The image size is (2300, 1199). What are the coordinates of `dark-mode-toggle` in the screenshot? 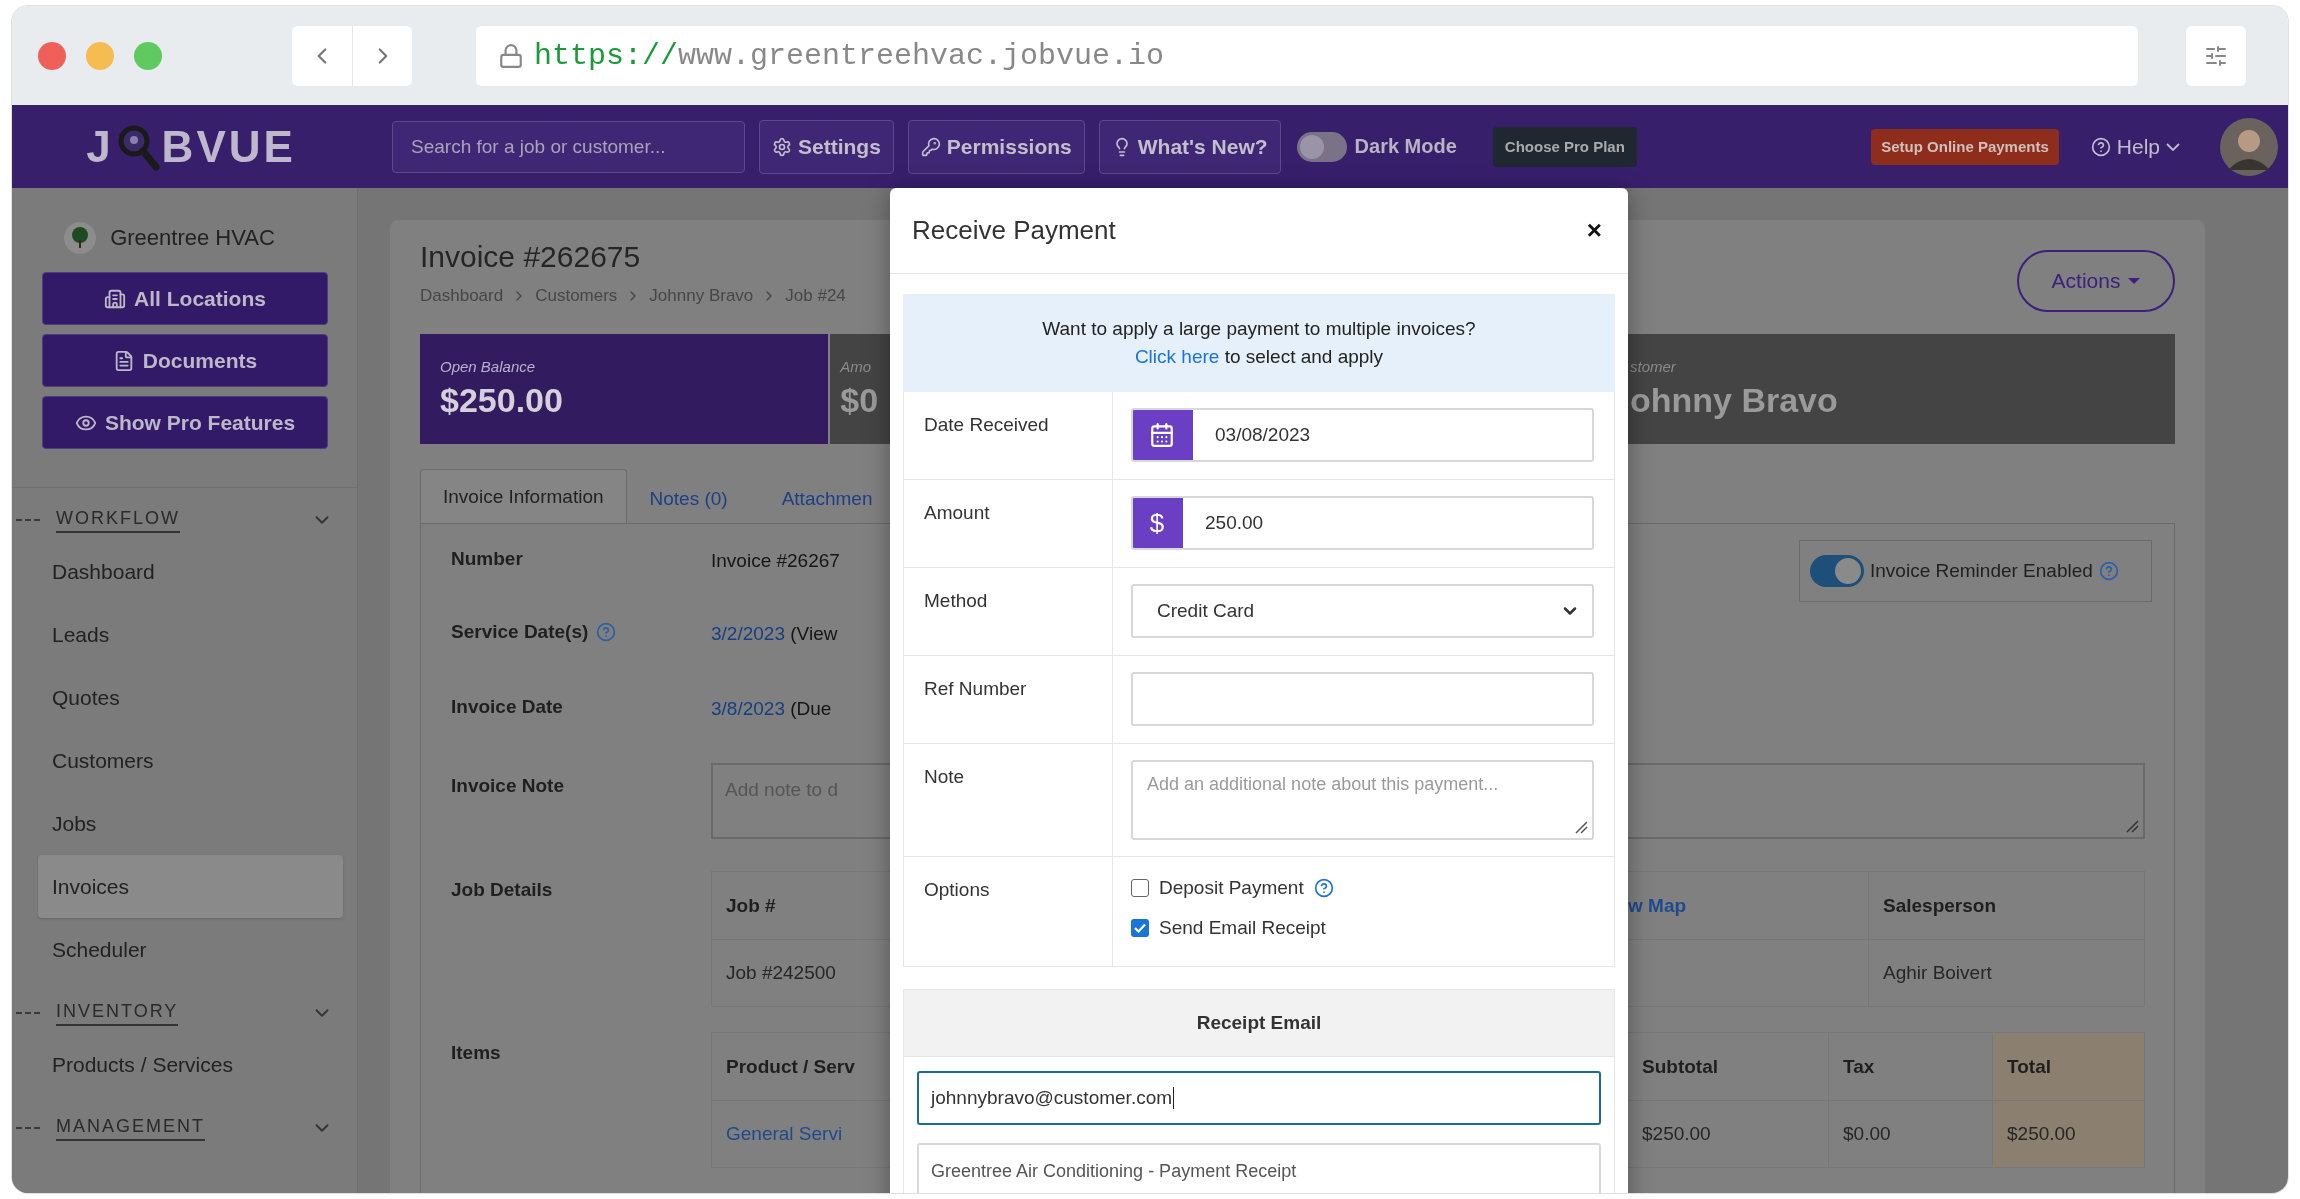 It's located at (1321, 146).